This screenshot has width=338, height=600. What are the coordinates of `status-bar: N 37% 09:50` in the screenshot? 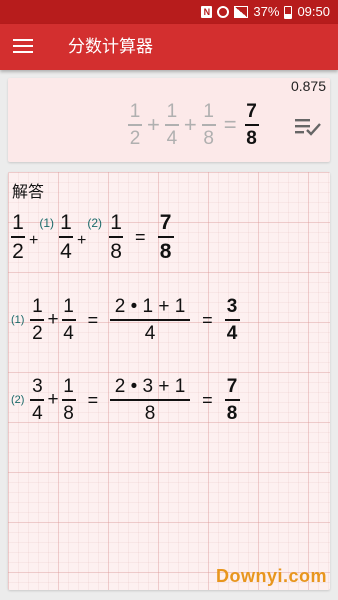 It's located at (169, 12).